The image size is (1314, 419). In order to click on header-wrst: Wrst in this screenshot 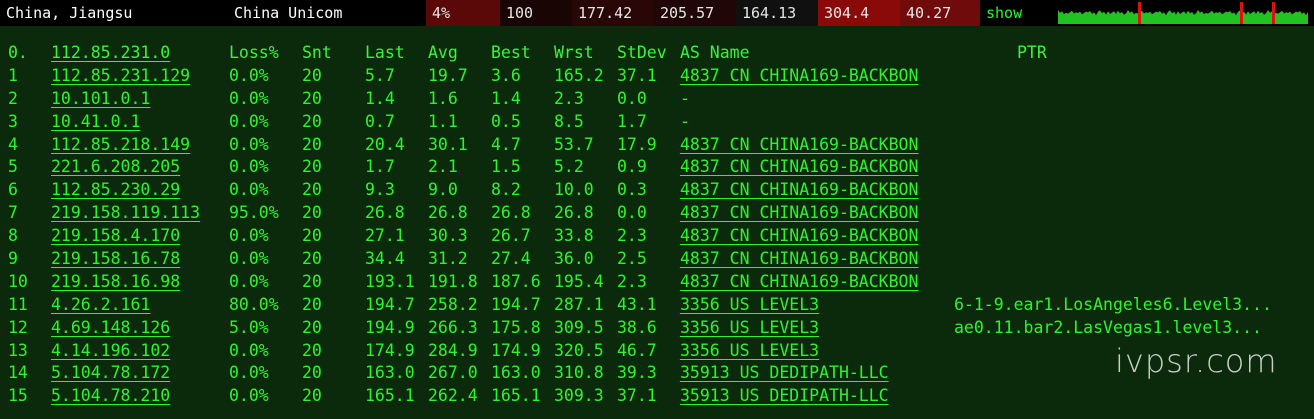, I will do `click(574, 52)`.